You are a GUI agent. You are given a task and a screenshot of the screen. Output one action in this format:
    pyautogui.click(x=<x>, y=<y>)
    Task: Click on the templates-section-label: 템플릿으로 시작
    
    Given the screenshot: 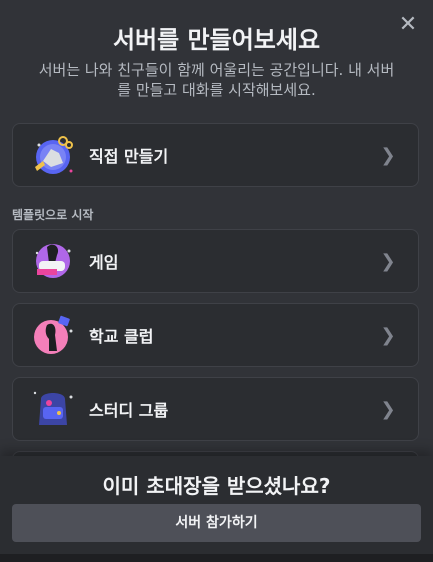 What is the action you would take?
    pyautogui.click(x=53, y=215)
    